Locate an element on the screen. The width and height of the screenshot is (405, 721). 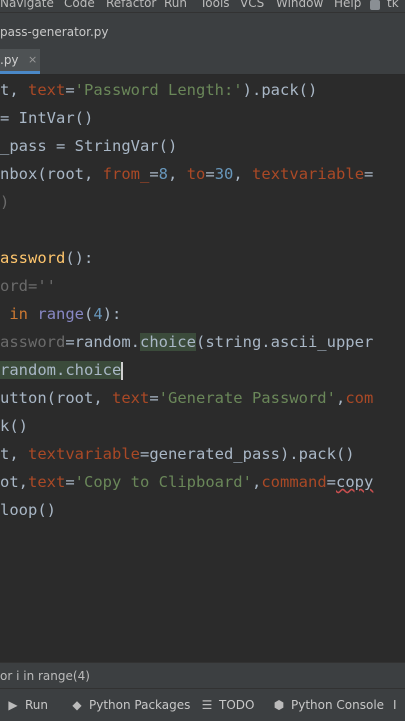
code-token: copy is located at coordinates (355, 482).